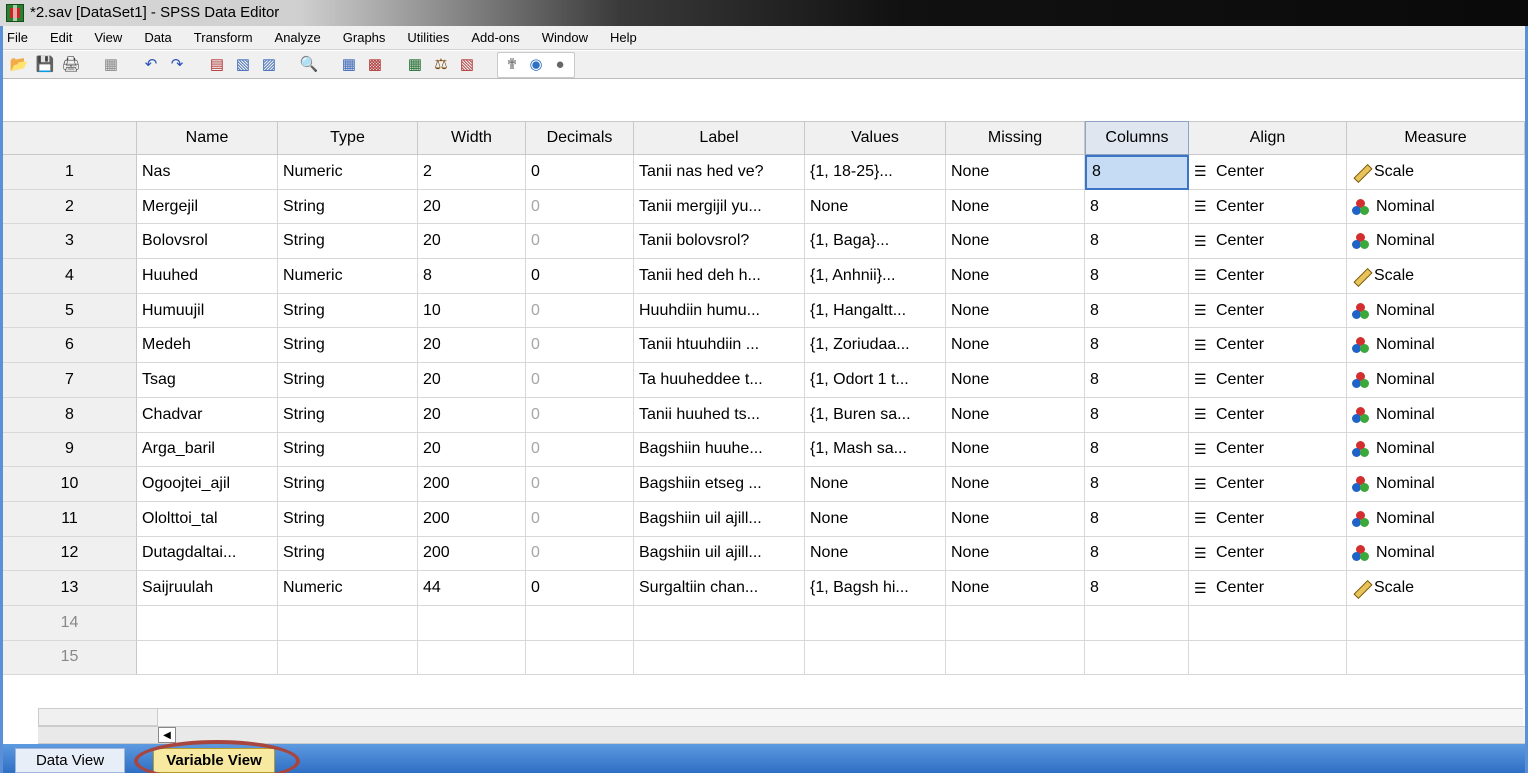  Describe the element at coordinates (108, 37) in the screenshot. I see `menu-view: View` at that location.